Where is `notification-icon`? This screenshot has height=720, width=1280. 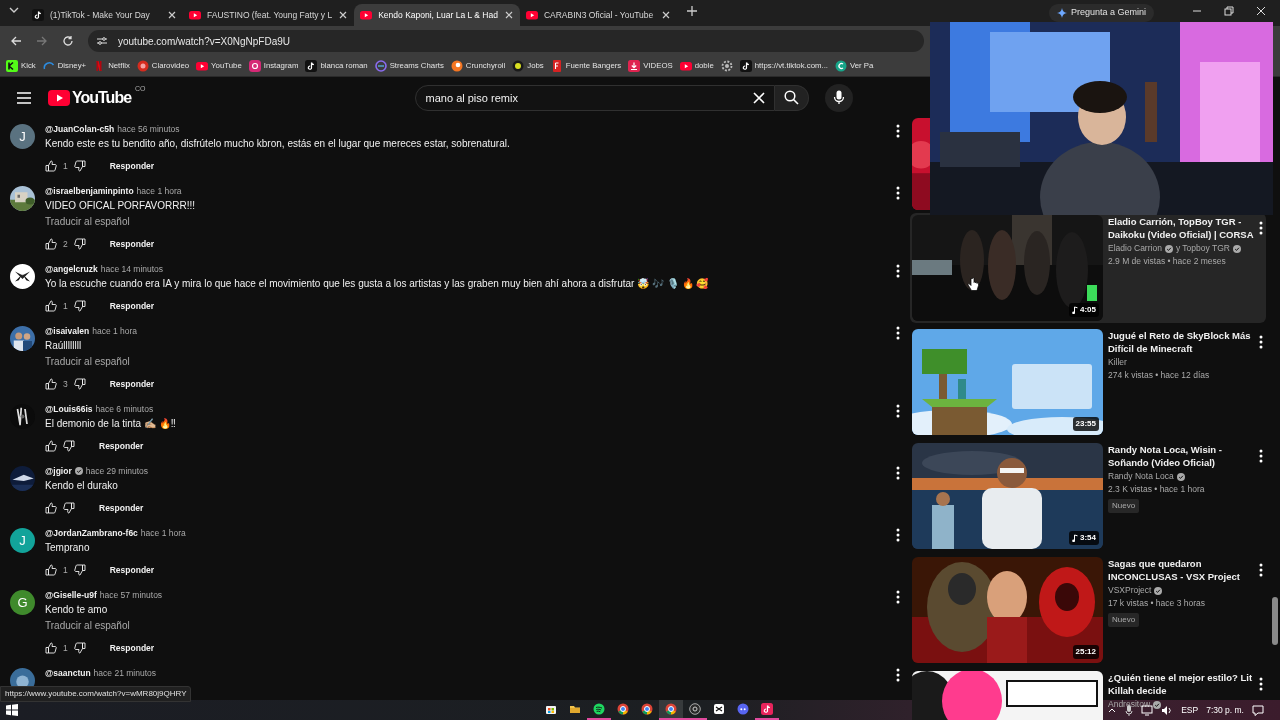 notification-icon is located at coordinates (1258, 710).